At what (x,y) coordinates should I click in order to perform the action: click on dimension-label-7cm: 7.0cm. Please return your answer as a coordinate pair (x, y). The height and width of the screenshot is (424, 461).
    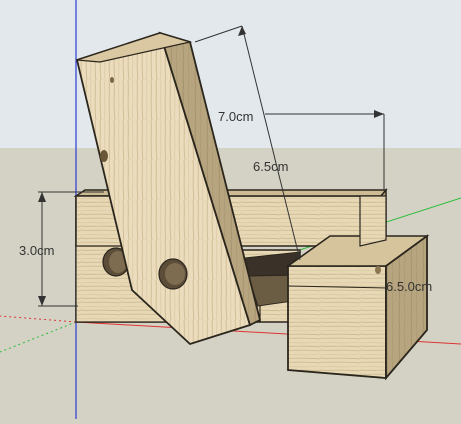
    Looking at the image, I should click on (235, 116).